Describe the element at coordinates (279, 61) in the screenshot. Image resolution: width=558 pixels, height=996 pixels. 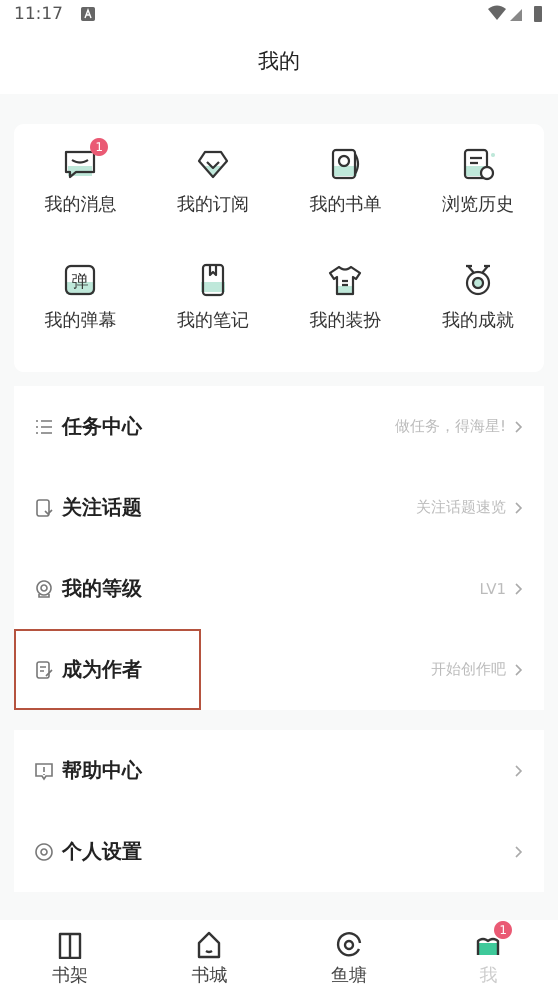
I see `page-title: 我的` at that location.